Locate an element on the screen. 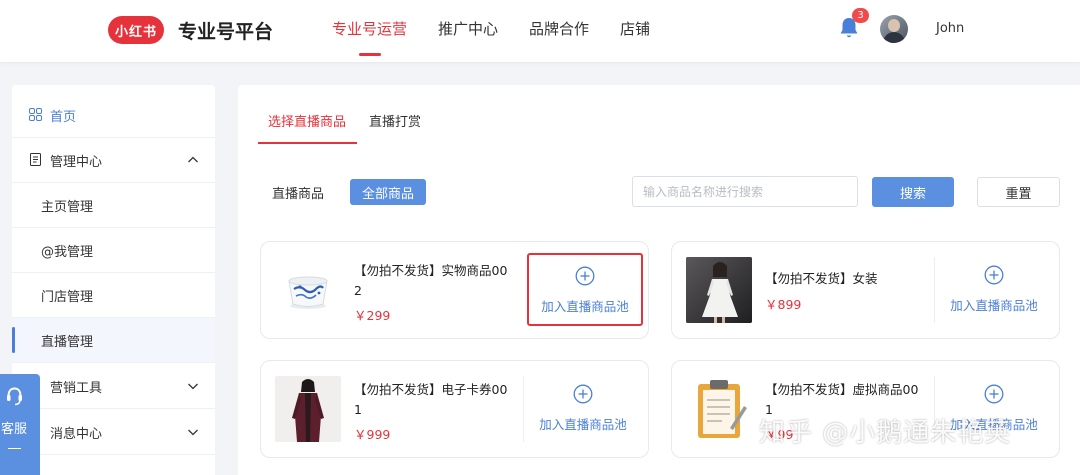 The height and width of the screenshot is (475, 1080). sidebar-item-mention-management: @我管理 is located at coordinates (113, 250).